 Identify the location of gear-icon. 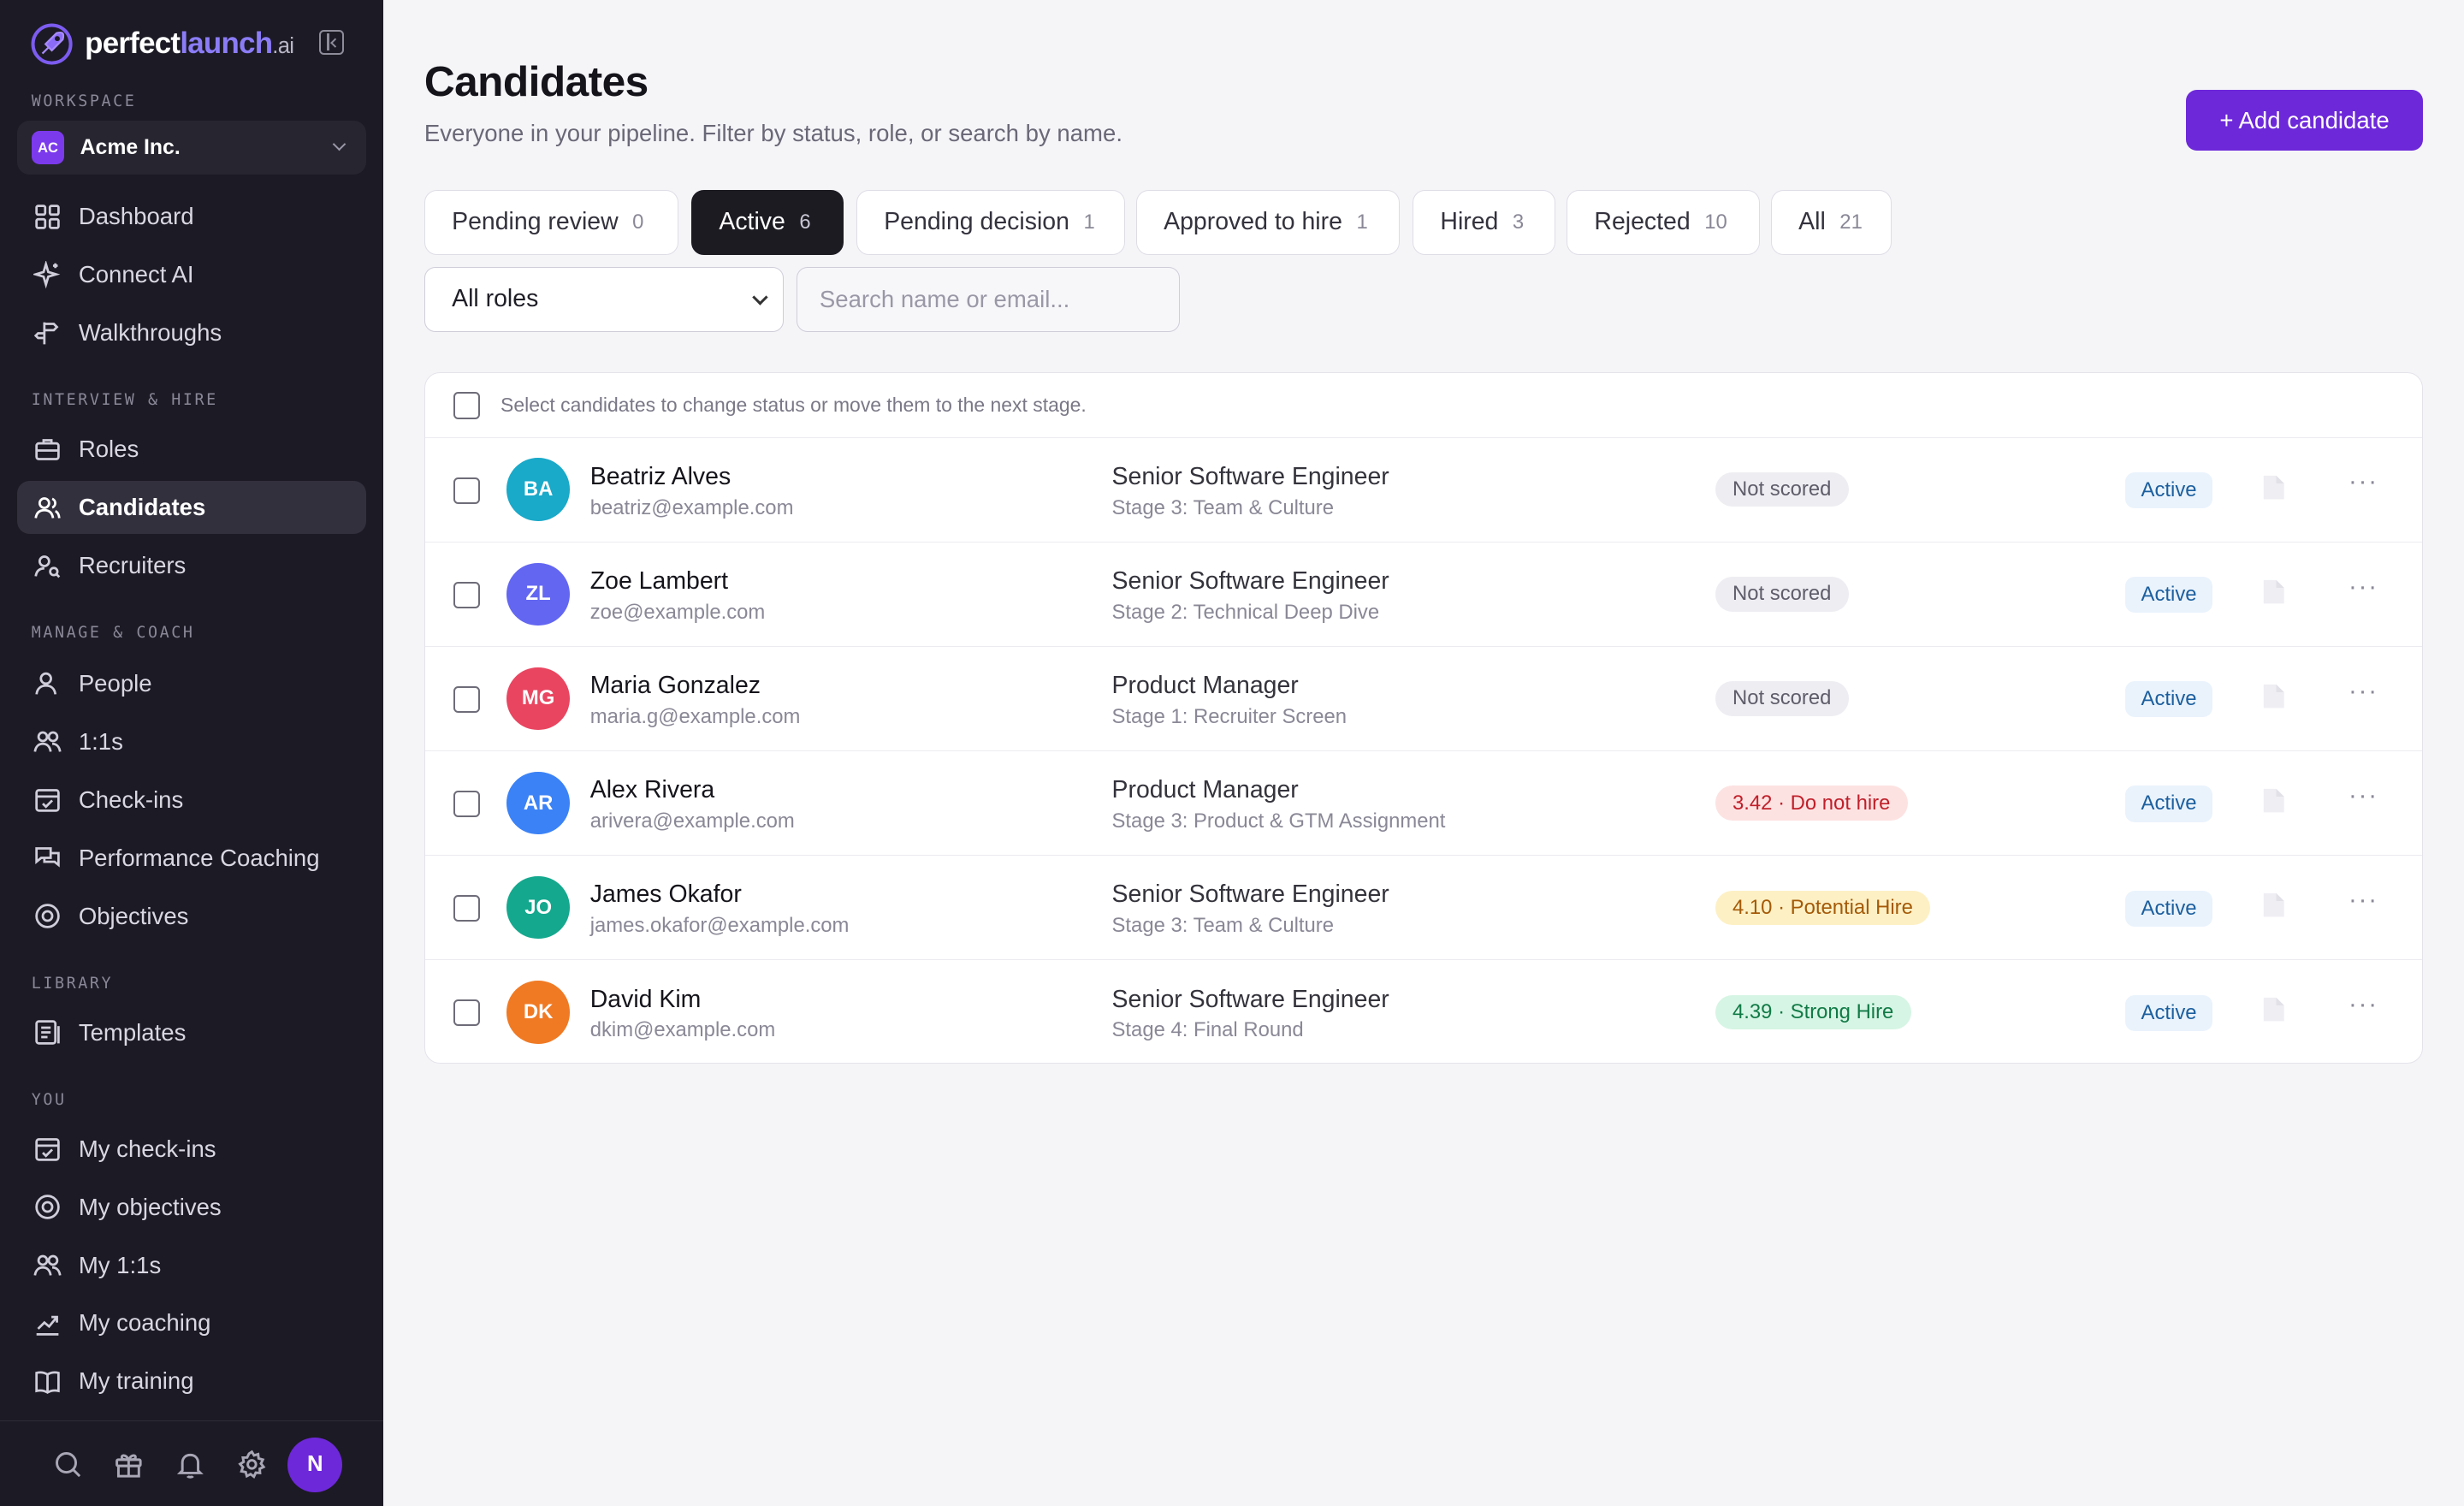
(252, 1464).